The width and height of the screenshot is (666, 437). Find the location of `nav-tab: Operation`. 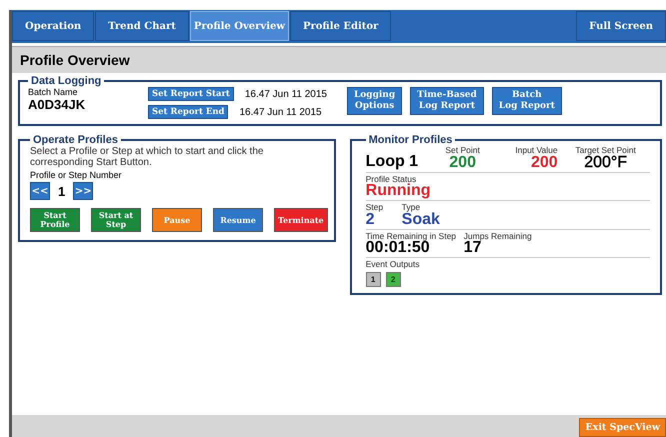

nav-tab: Operation is located at coordinates (53, 26).